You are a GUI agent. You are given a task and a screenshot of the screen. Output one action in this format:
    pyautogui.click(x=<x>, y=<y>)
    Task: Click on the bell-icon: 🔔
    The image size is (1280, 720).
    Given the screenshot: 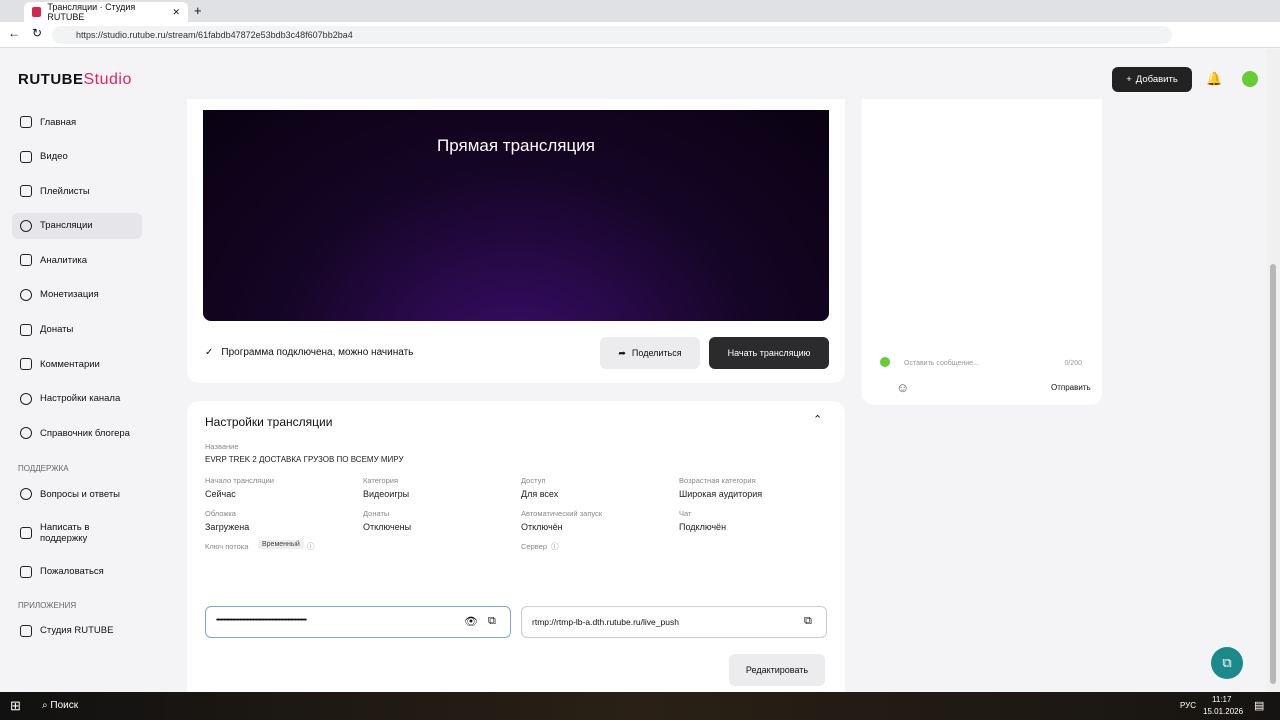 What is the action you would take?
    pyautogui.click(x=1214, y=79)
    